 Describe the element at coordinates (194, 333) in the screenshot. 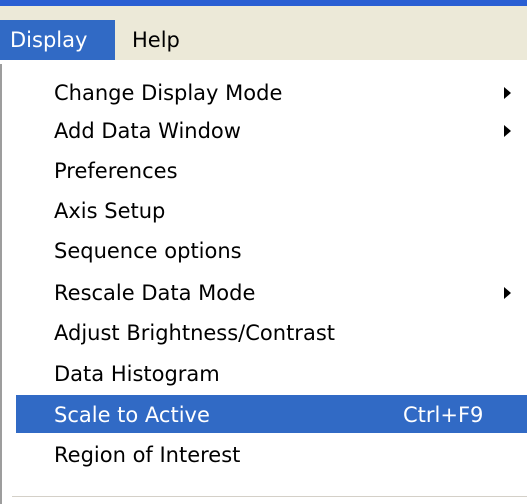

I see `menu-item-label: Adjust Brightness/Contrast` at that location.